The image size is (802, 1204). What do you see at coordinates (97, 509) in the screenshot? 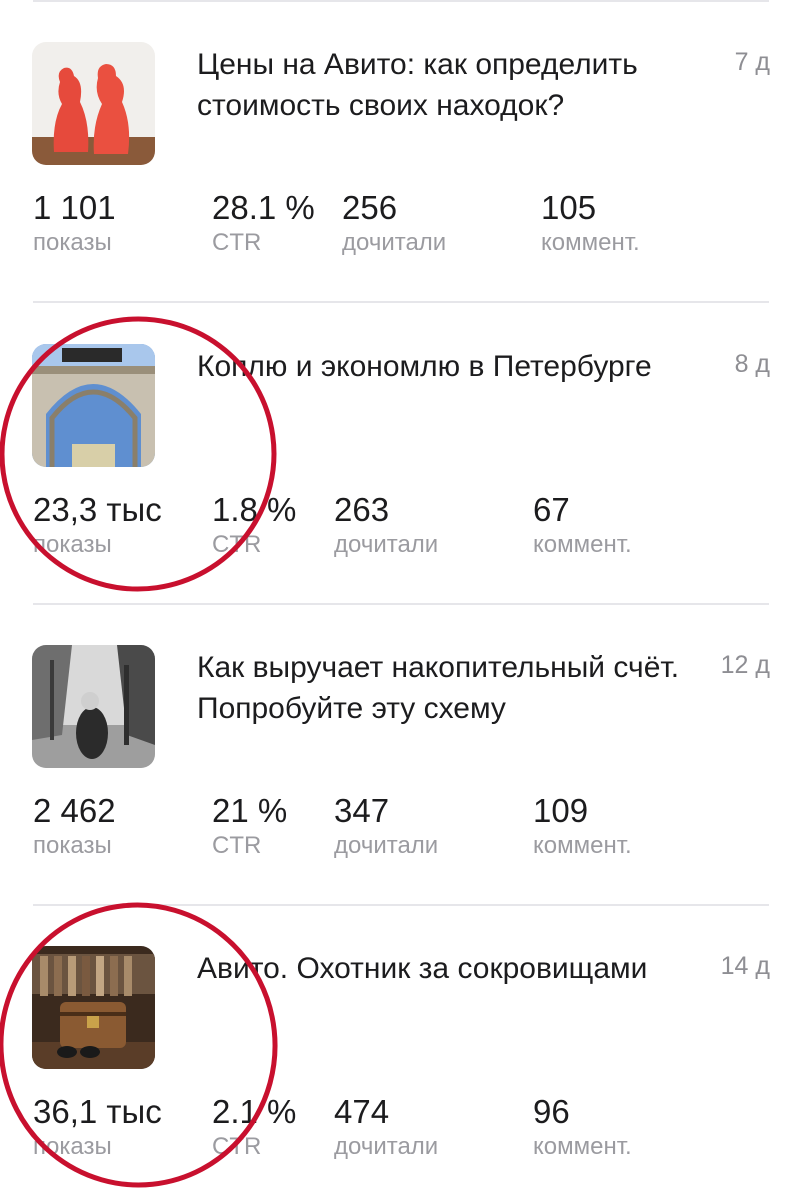
I see `stat-value: 23,3 тыс` at bounding box center [97, 509].